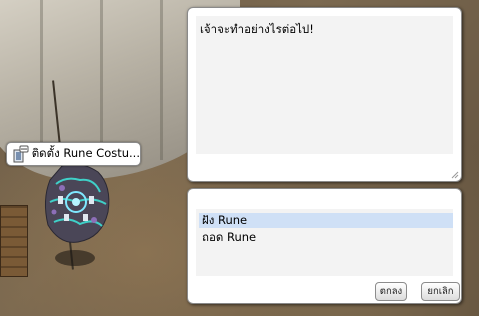  What do you see at coordinates (326, 237) in the screenshot?
I see `menu-option-remove-rune: ถอด Rune` at bounding box center [326, 237].